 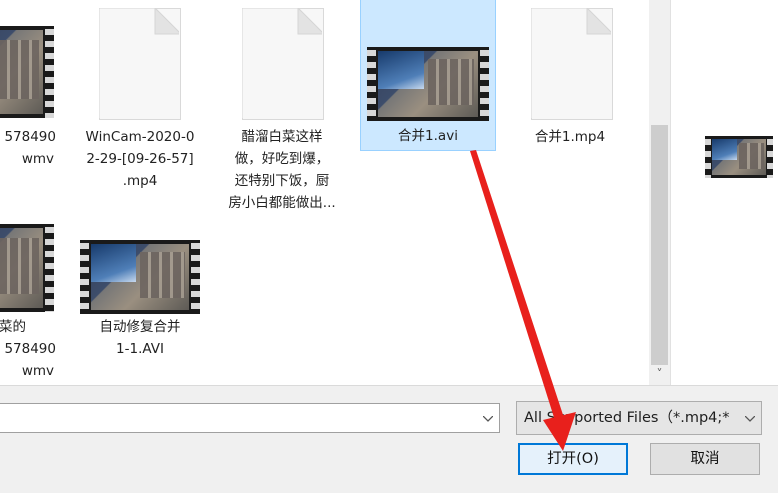 I want to click on file-label-line: 合并1.mp4, so click(x=570, y=137).